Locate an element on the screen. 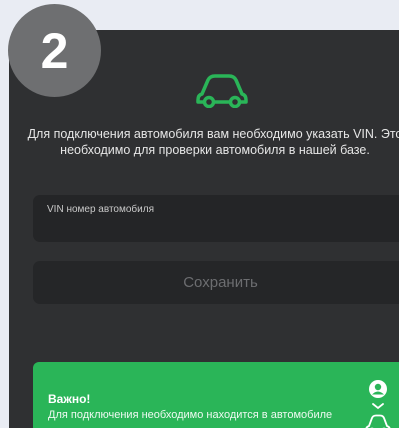 The width and height of the screenshot is (399, 428). notice-title: Важно! is located at coordinates (69, 399).